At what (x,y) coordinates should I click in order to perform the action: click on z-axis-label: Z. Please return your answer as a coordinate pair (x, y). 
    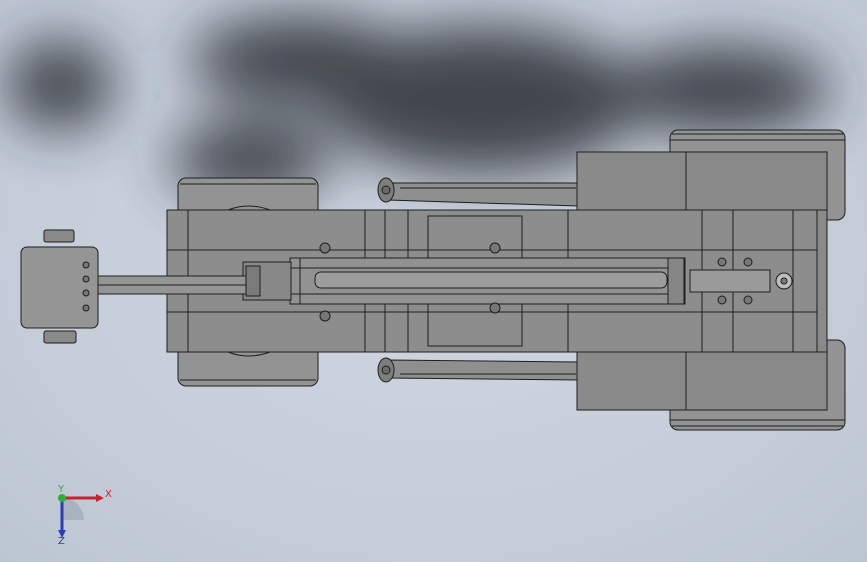
    Looking at the image, I should click on (61, 540).